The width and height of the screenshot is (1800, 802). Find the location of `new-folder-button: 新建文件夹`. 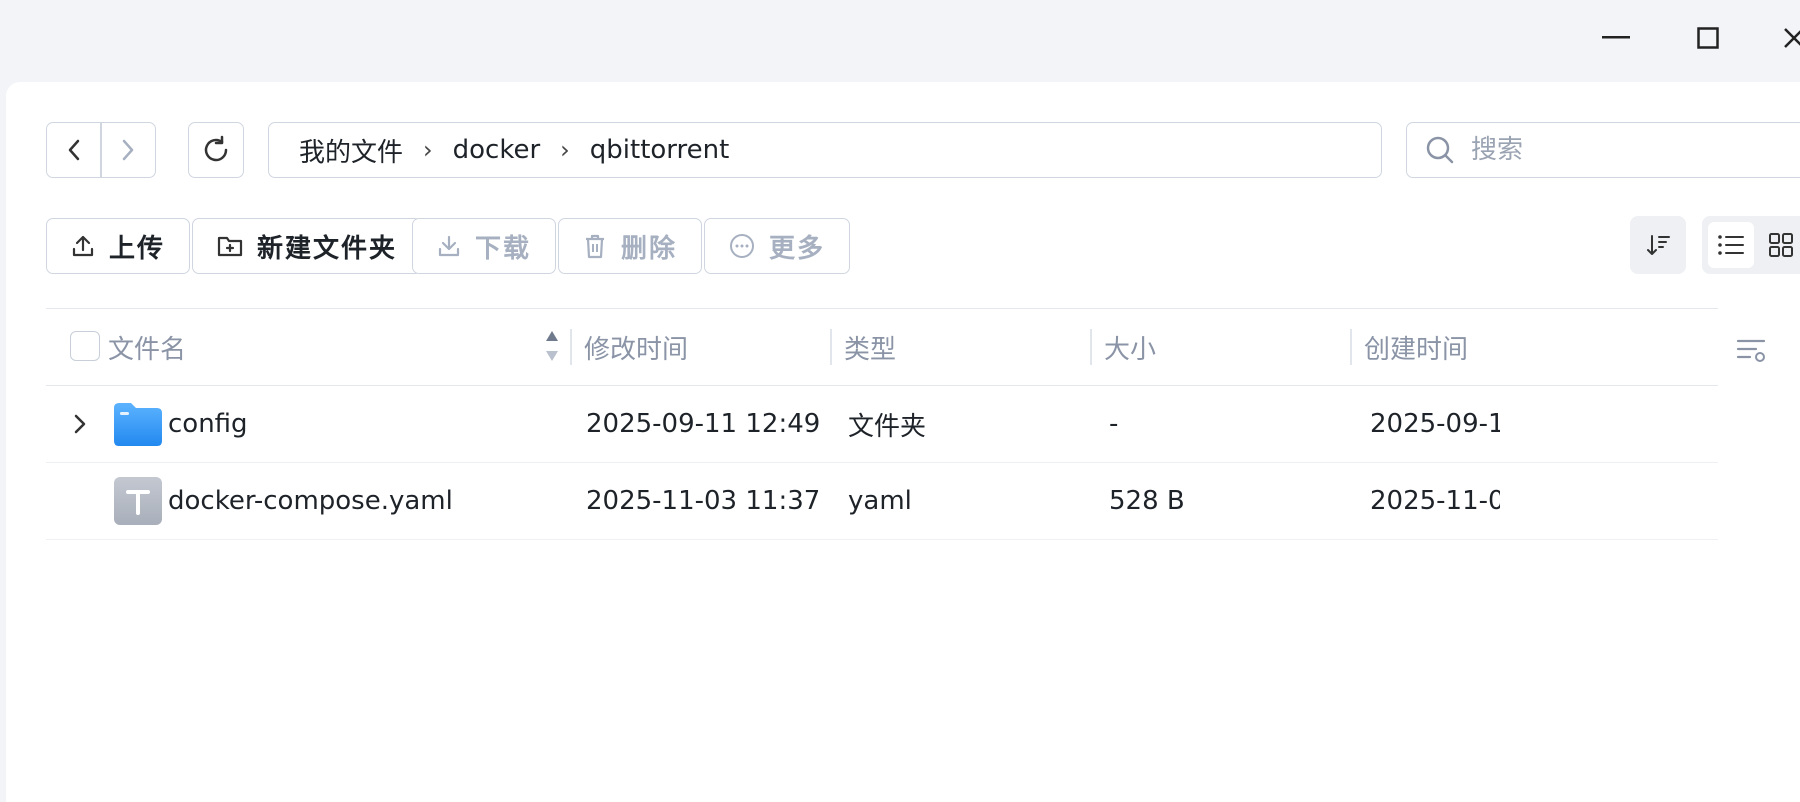

new-folder-button: 新建文件夹 is located at coordinates (307, 246).